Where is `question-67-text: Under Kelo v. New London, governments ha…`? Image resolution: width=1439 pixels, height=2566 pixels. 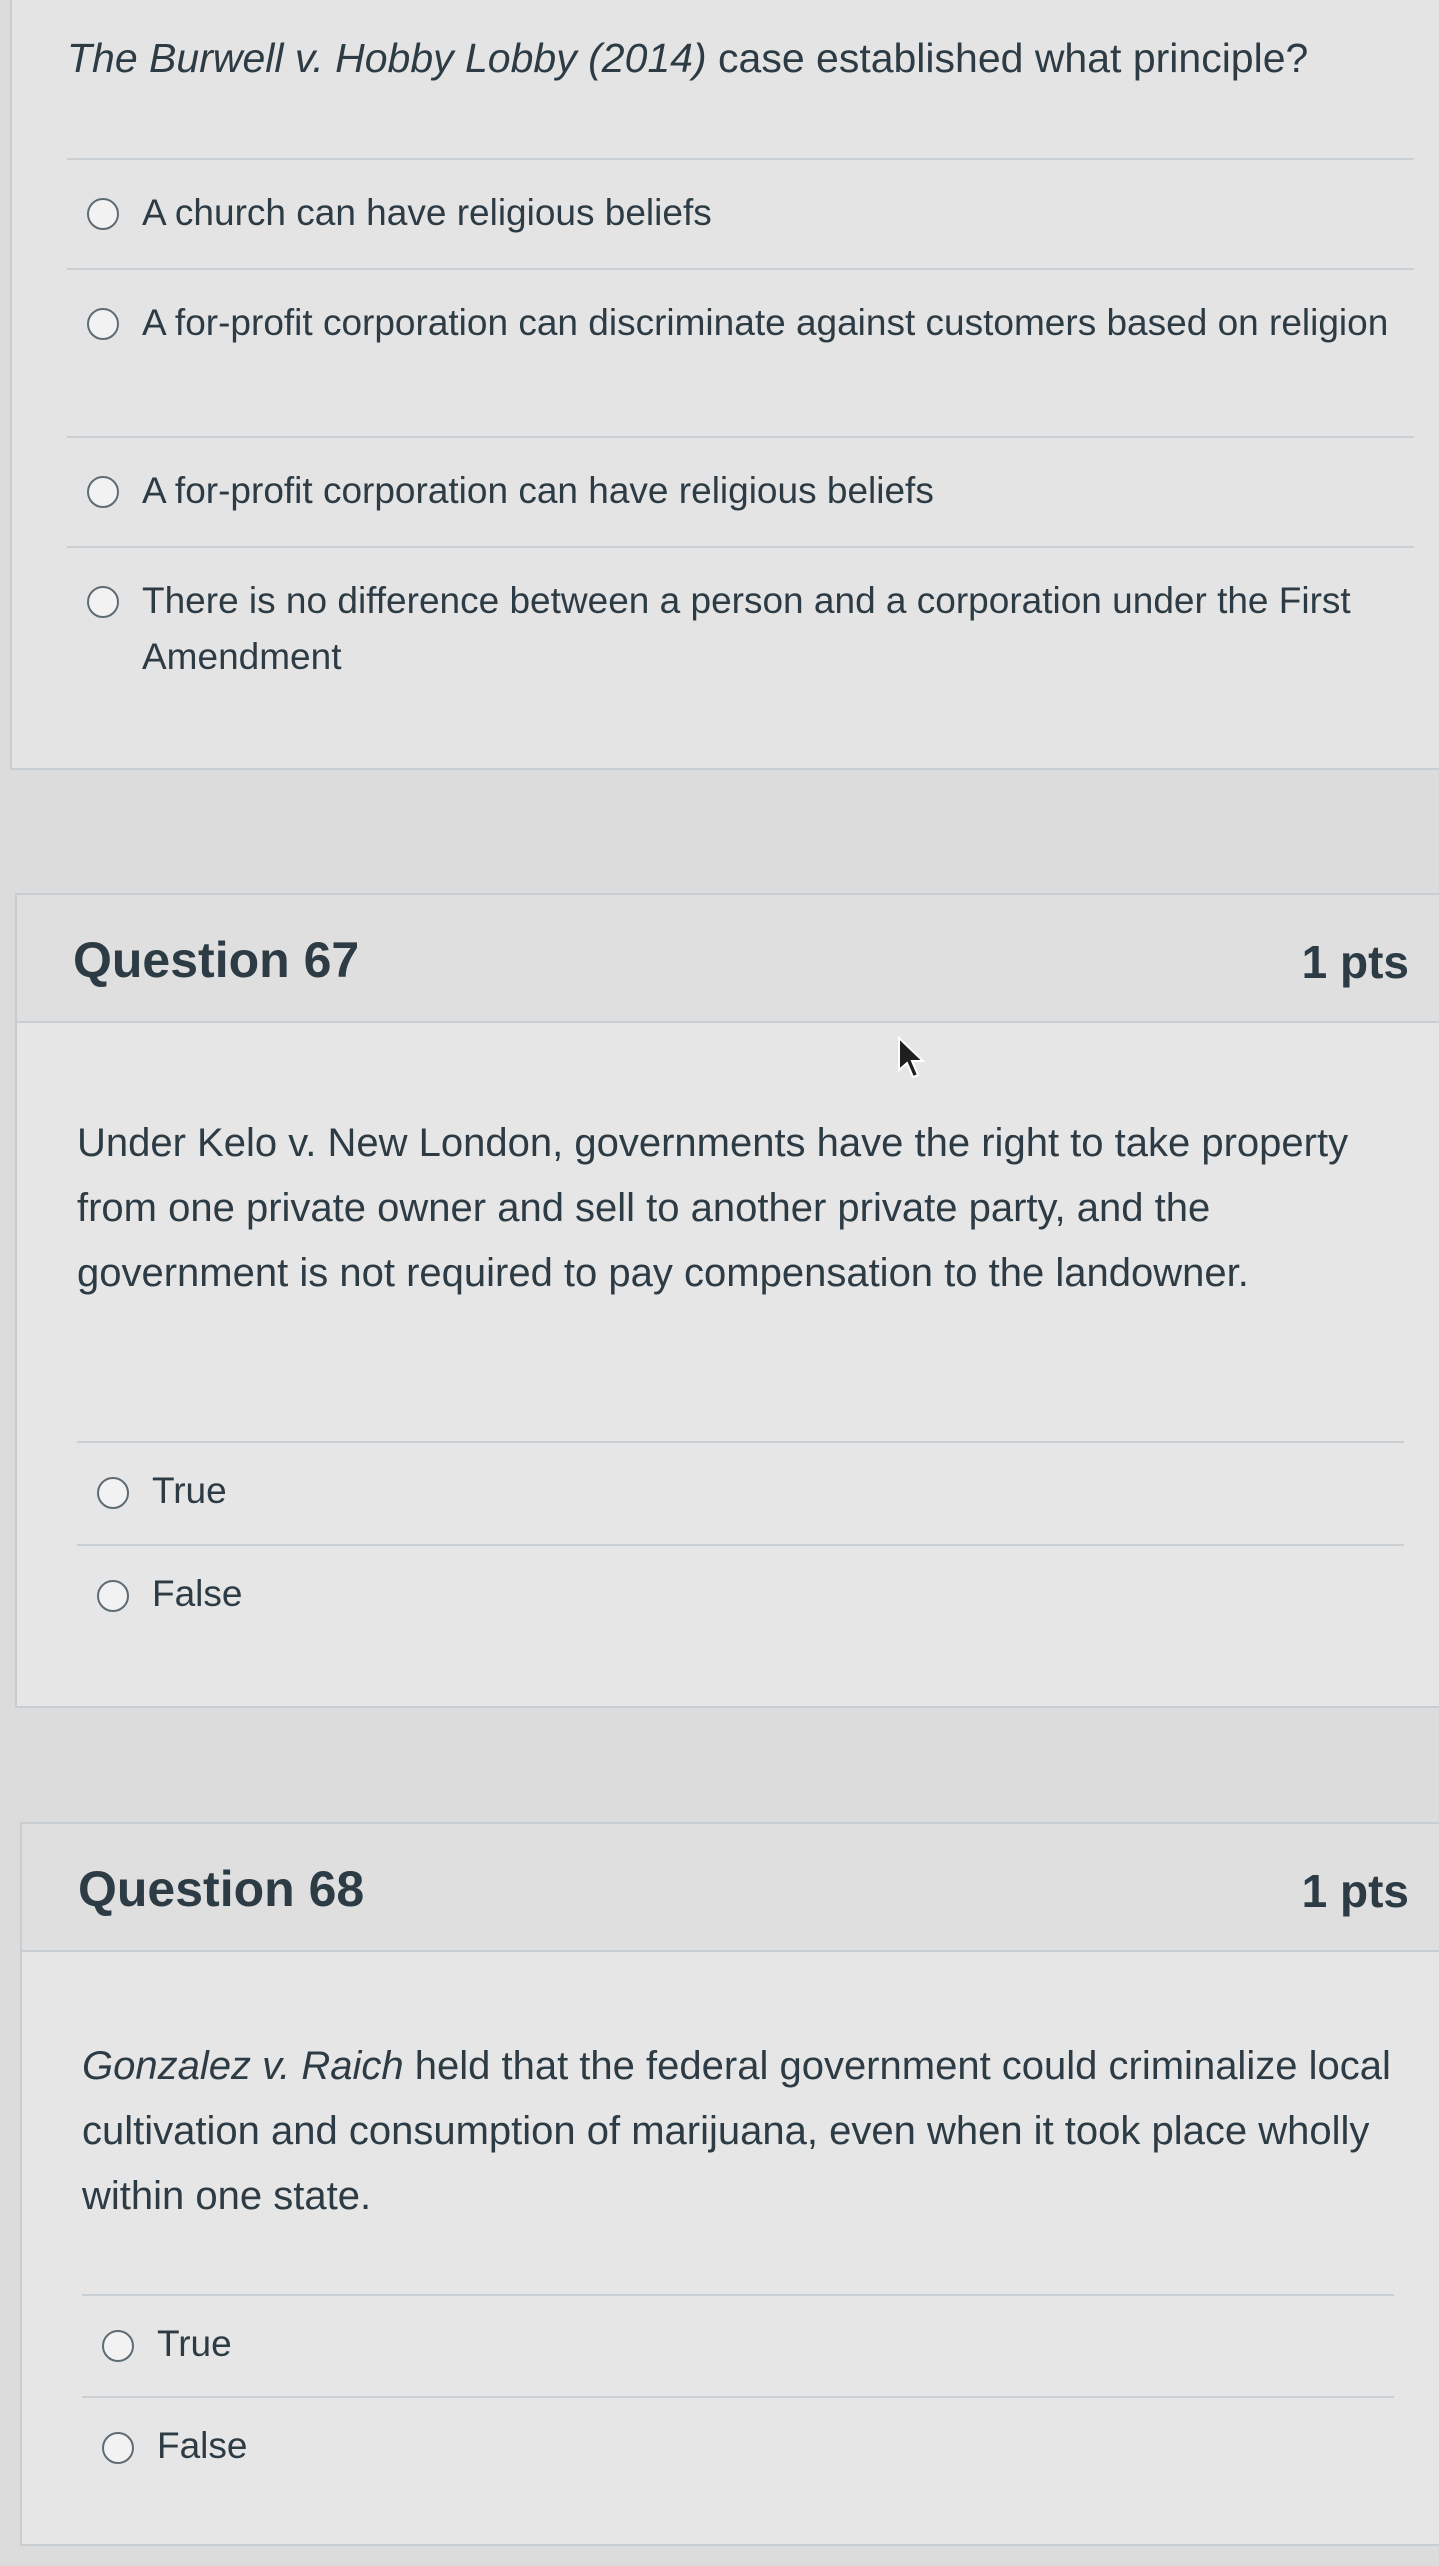 question-67-text: Under Kelo v. New London, governments ha… is located at coordinates (713, 1208).